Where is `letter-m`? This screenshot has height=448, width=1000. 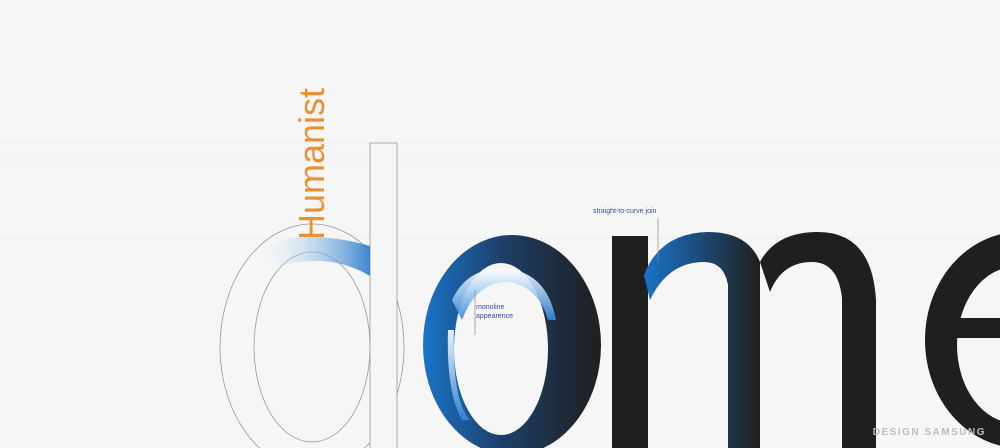 letter-m is located at coordinates (744, 340).